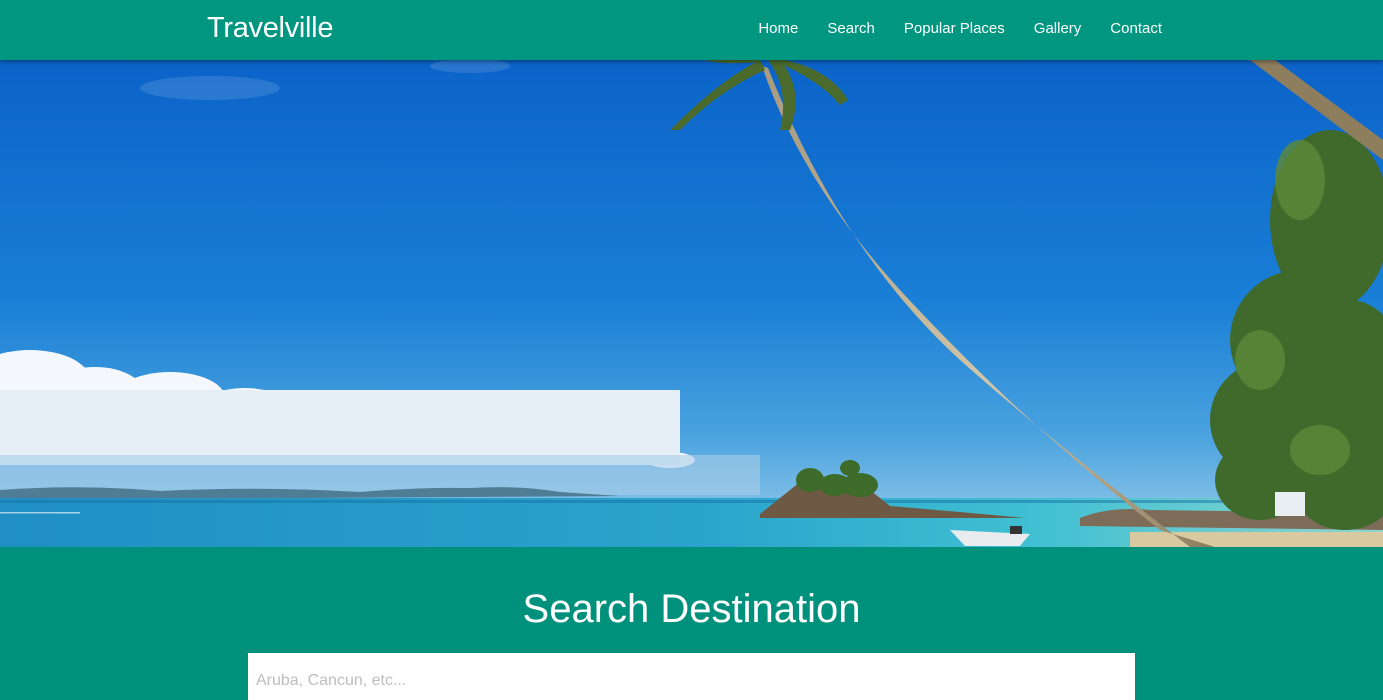 The image size is (1383, 700). I want to click on nav-link-gallery: Gallery, so click(1058, 28).